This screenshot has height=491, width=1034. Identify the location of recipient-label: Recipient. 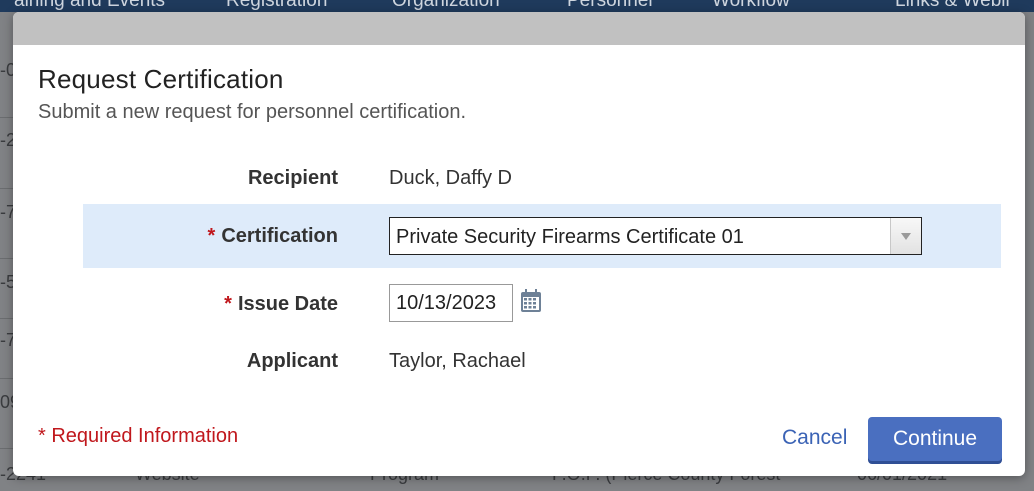
(293, 178).